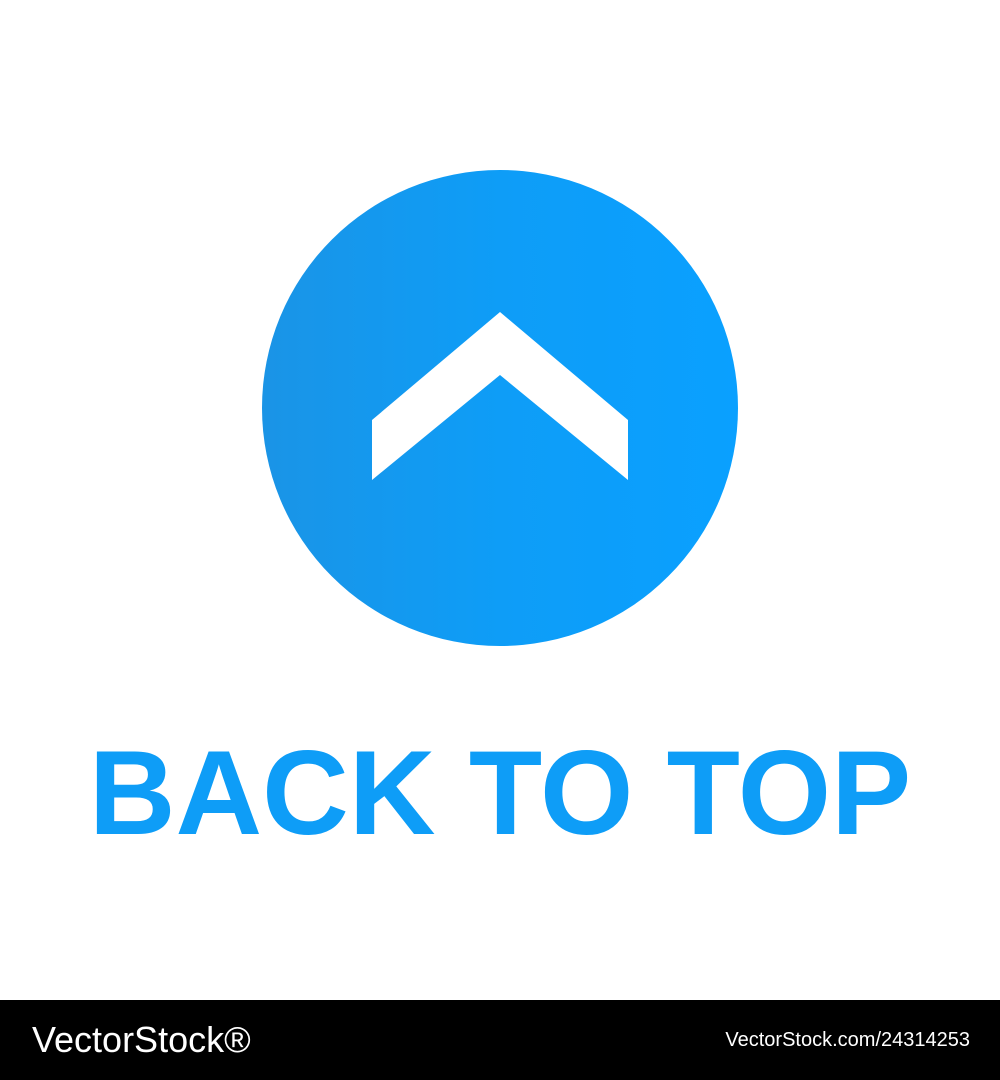 This screenshot has width=1000, height=1080. Describe the element at coordinates (500, 1040) in the screenshot. I see `watermark-bar: VectorStock® VectorStock.com/24314253` at that location.